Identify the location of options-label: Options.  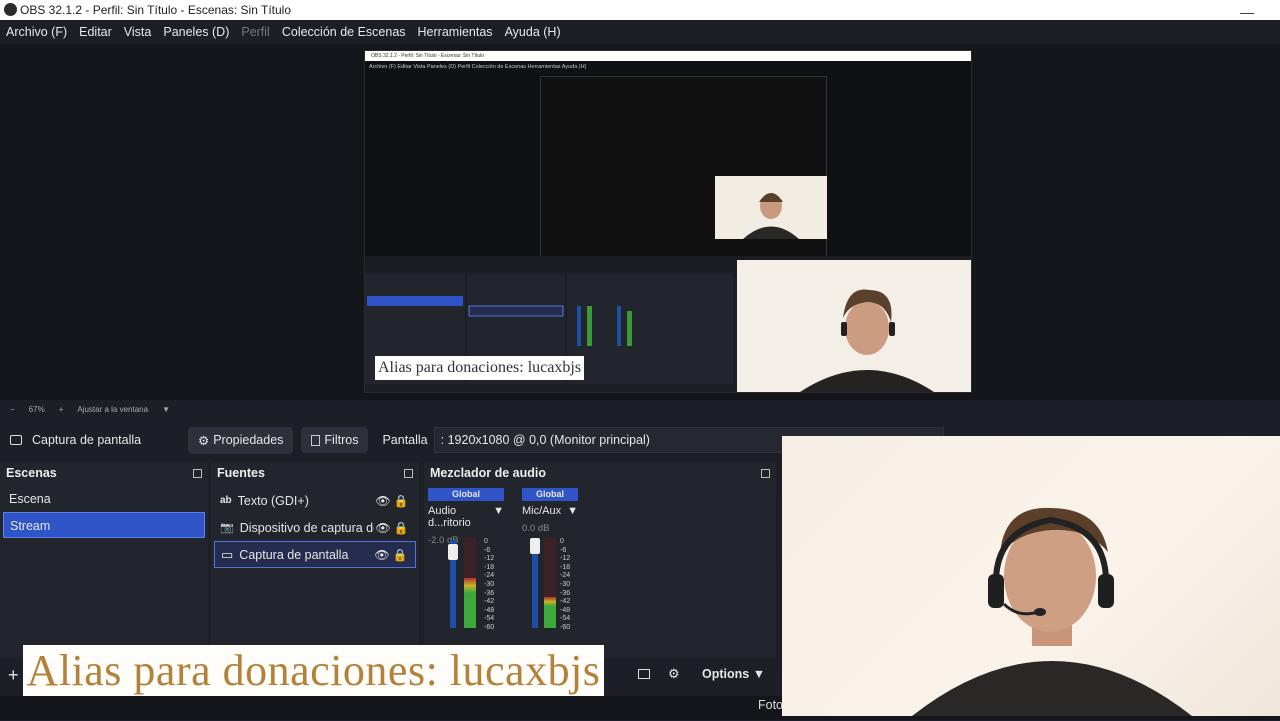
(726, 674).